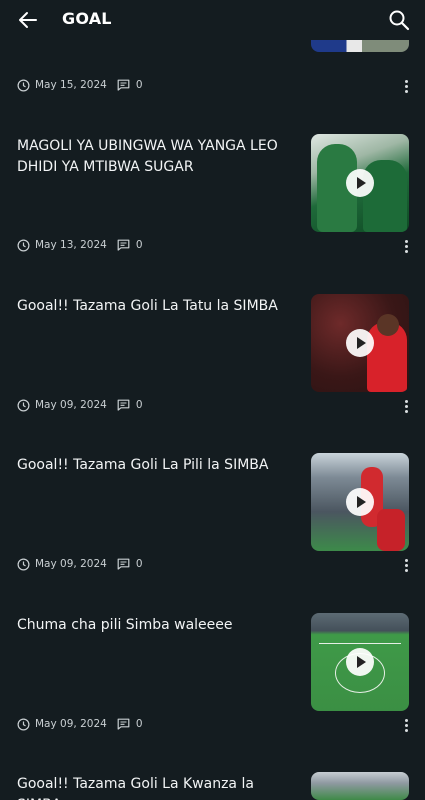 This screenshot has height=800, width=425. What do you see at coordinates (212, 20) in the screenshot?
I see `app-header: GOAL` at bounding box center [212, 20].